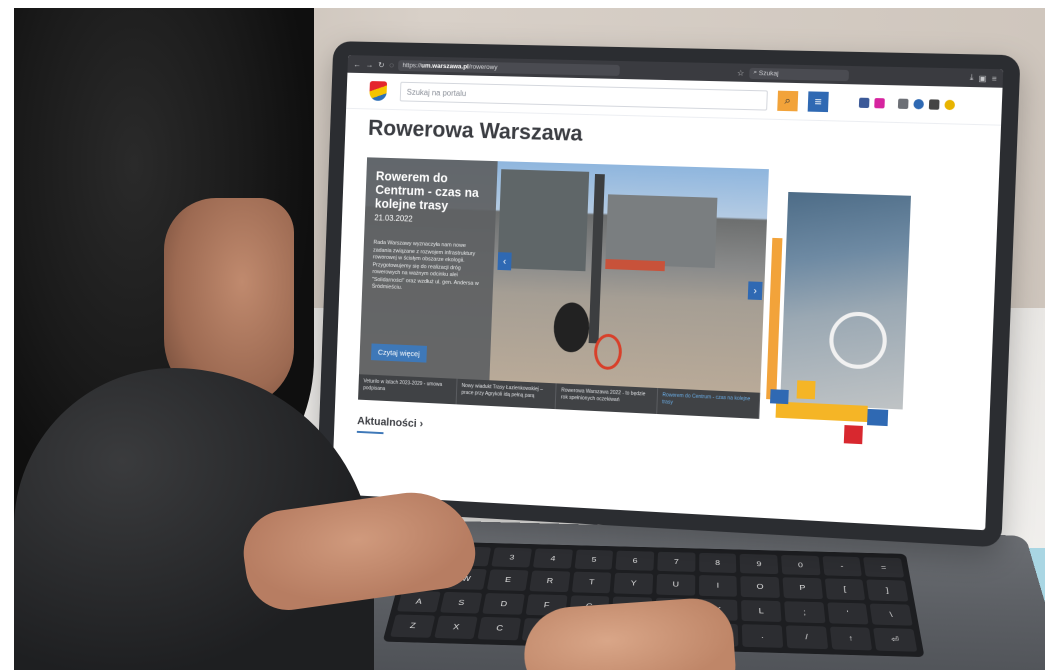  What do you see at coordinates (845, 589) in the screenshot?
I see `keyboard-key: [` at bounding box center [845, 589].